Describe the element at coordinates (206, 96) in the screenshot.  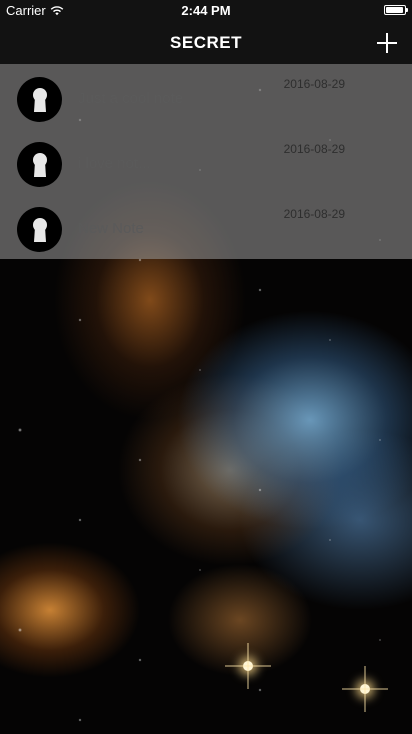
I see `note-row: Just a cool note 2016-08-29` at that location.